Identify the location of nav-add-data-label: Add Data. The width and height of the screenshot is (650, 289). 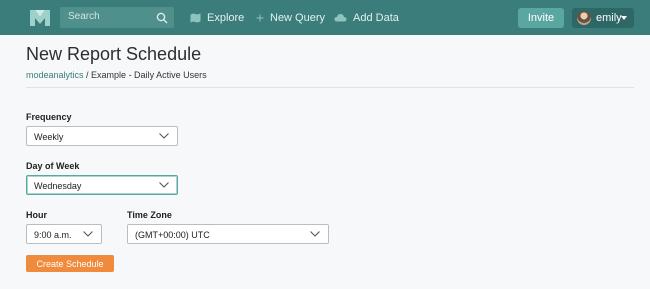
(376, 17).